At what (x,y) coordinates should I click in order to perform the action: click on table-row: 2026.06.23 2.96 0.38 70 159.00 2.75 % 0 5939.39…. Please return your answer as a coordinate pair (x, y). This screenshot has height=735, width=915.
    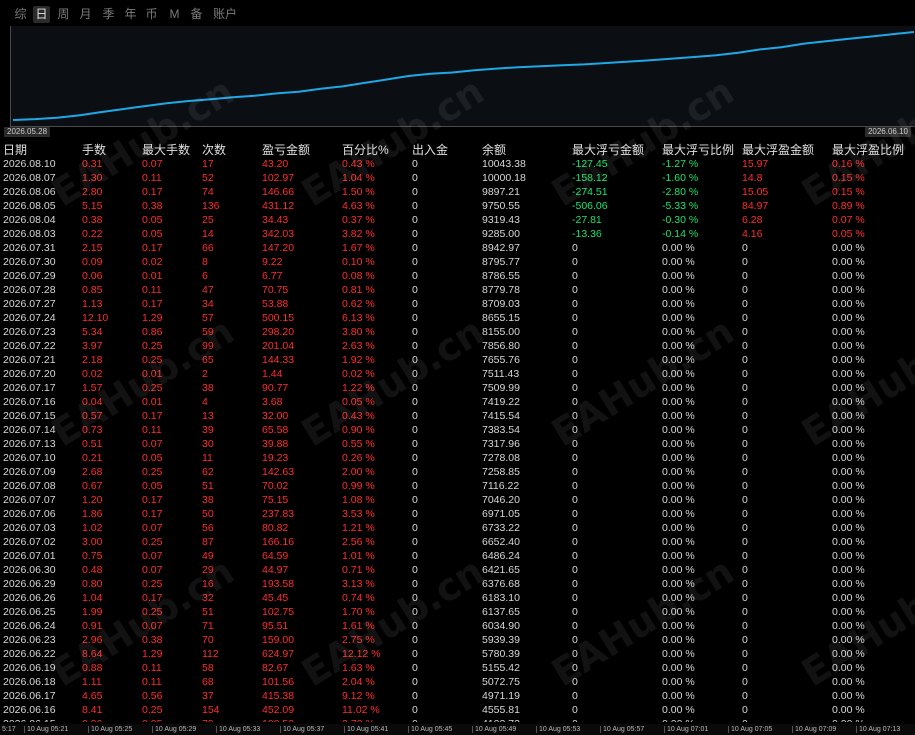
    Looking at the image, I should click on (457, 640).